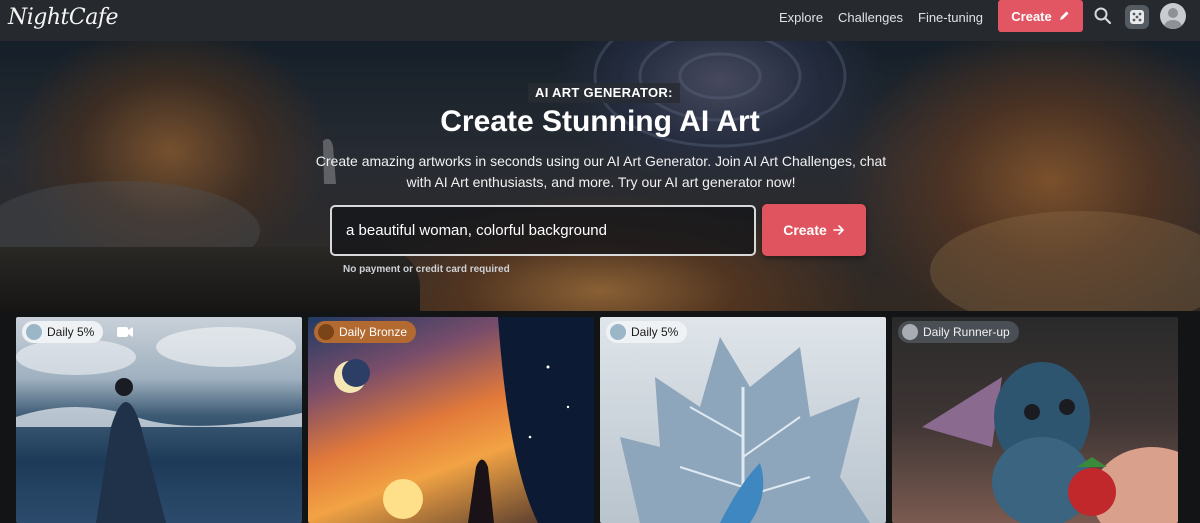  I want to click on no-payment-hint: No payment or credit card required, so click(426, 269).